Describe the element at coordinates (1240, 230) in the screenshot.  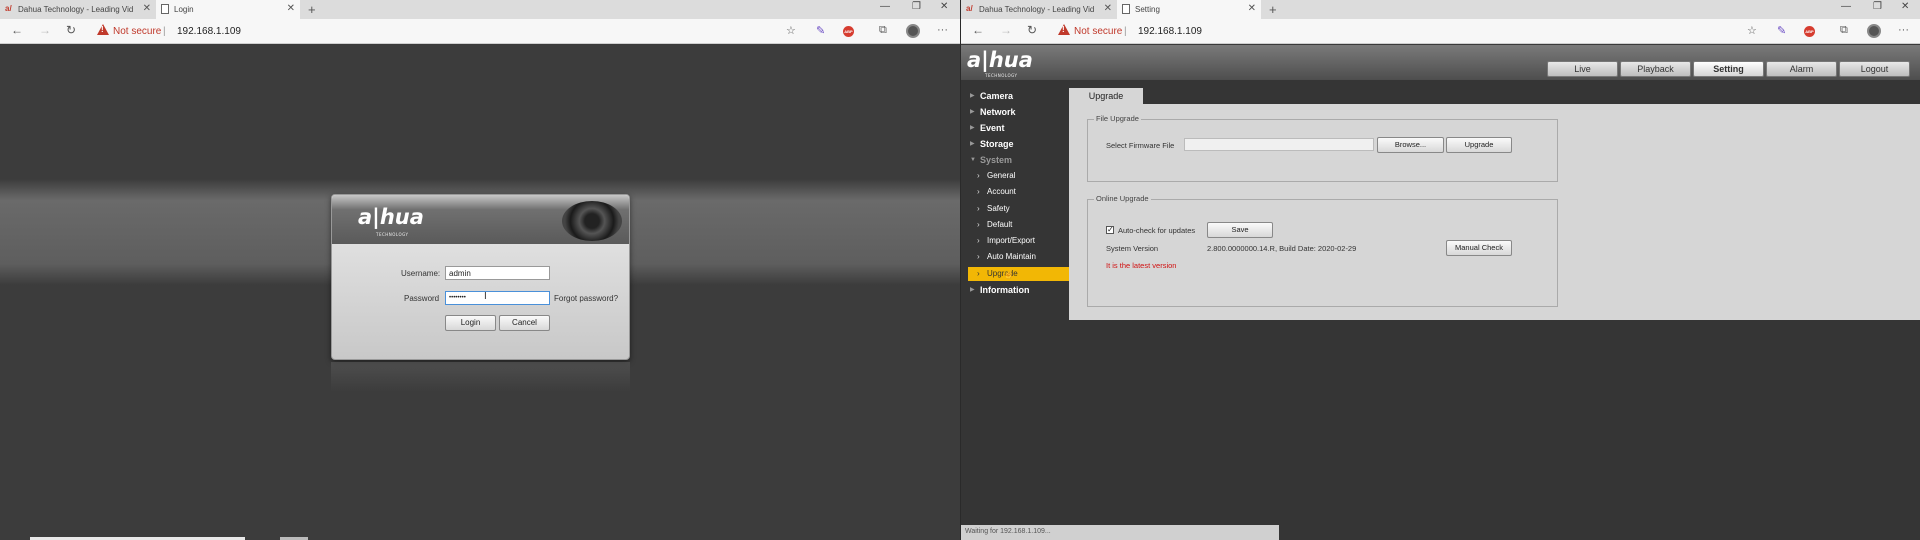
I see `save-button: Save` at that location.